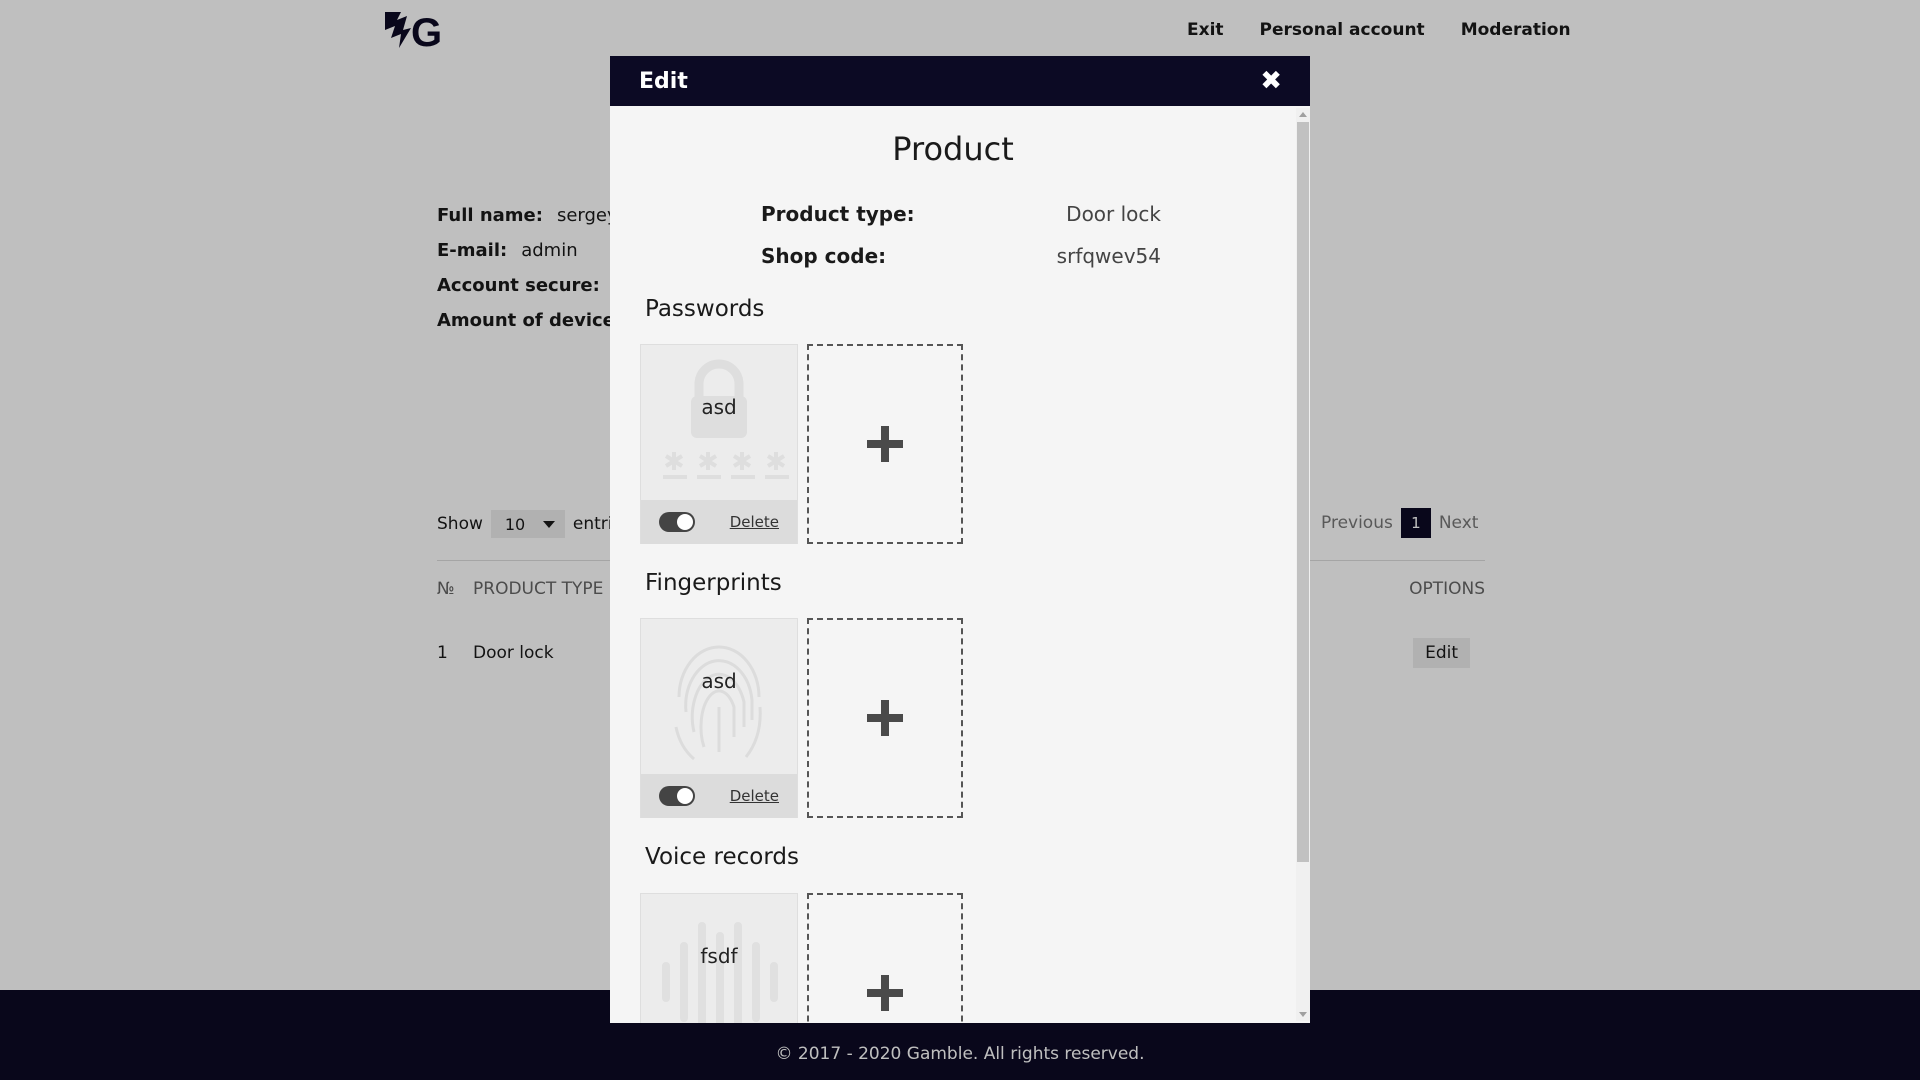  What do you see at coordinates (960, 81) in the screenshot?
I see `modal-header: Edit ✖` at bounding box center [960, 81].